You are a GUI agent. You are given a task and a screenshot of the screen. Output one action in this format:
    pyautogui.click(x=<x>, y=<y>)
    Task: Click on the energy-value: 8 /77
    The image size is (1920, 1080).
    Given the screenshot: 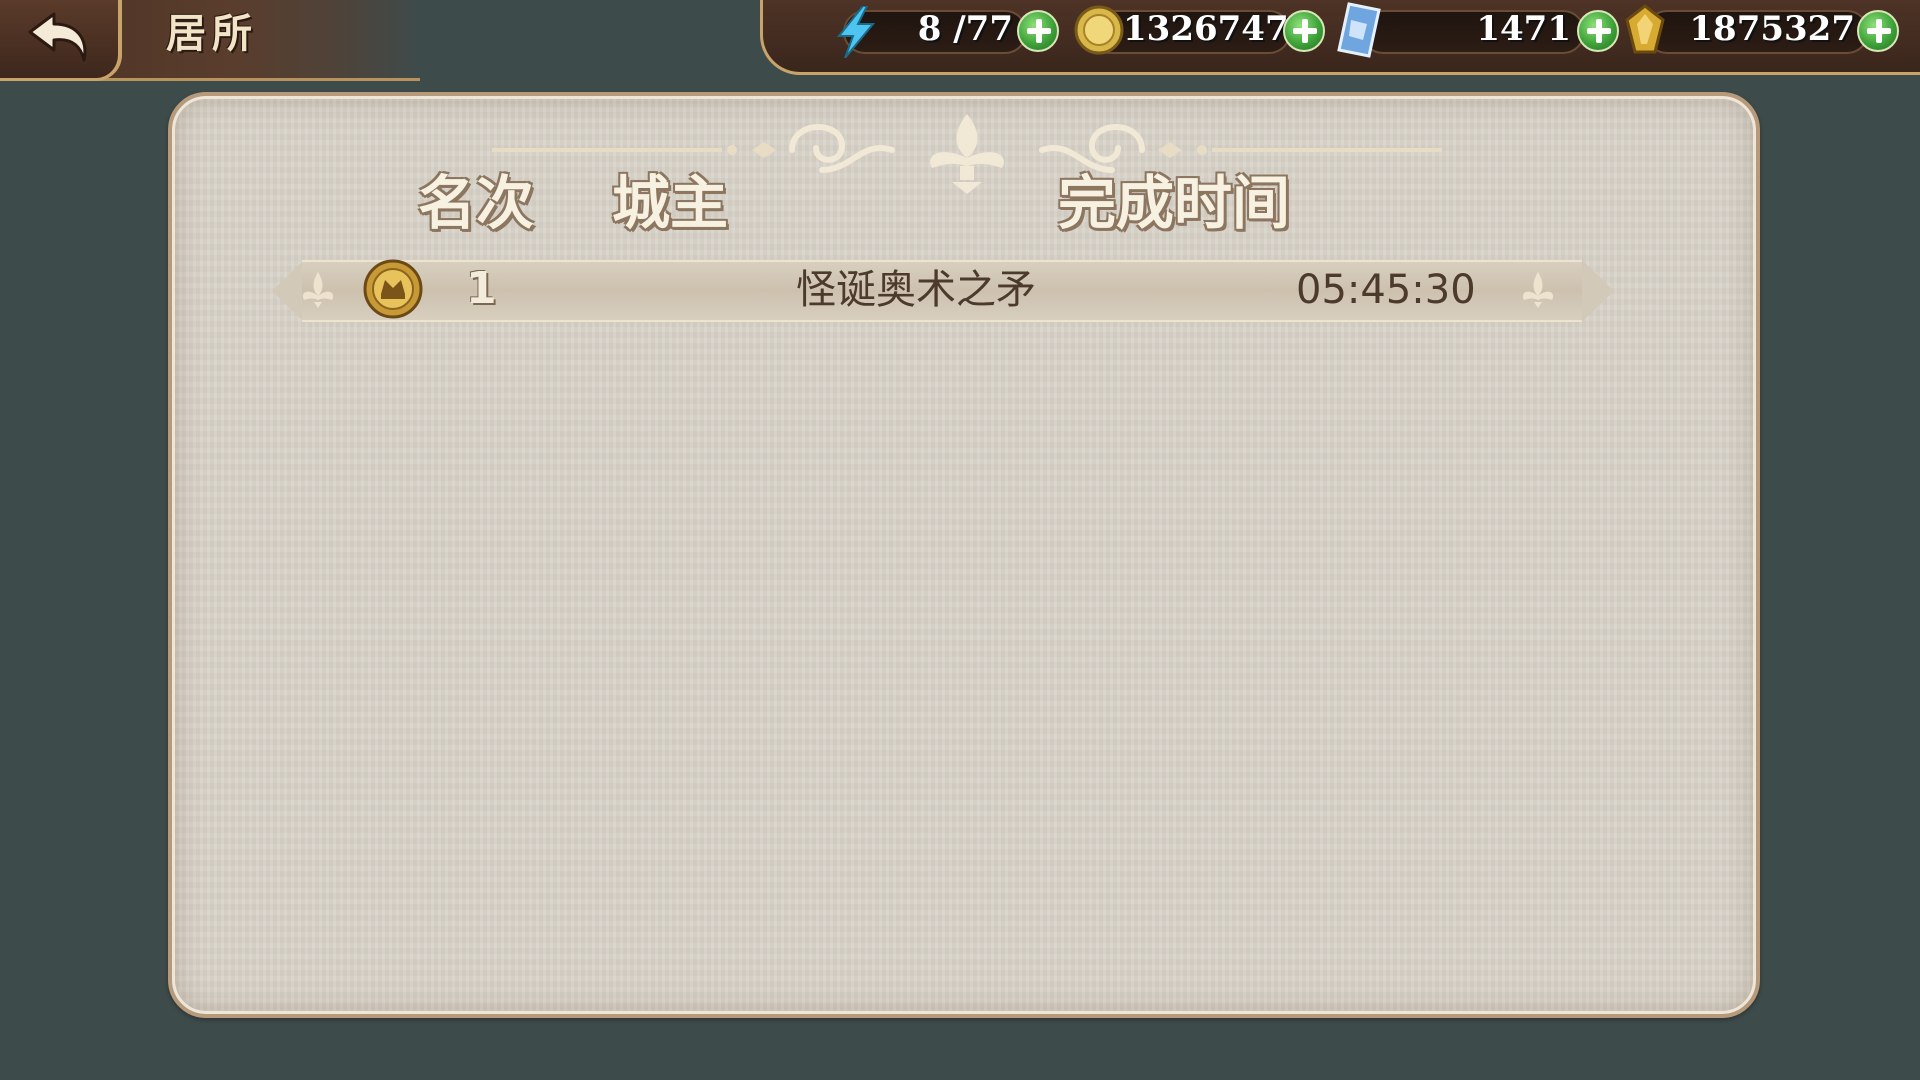 What is the action you would take?
    pyautogui.click(x=965, y=29)
    